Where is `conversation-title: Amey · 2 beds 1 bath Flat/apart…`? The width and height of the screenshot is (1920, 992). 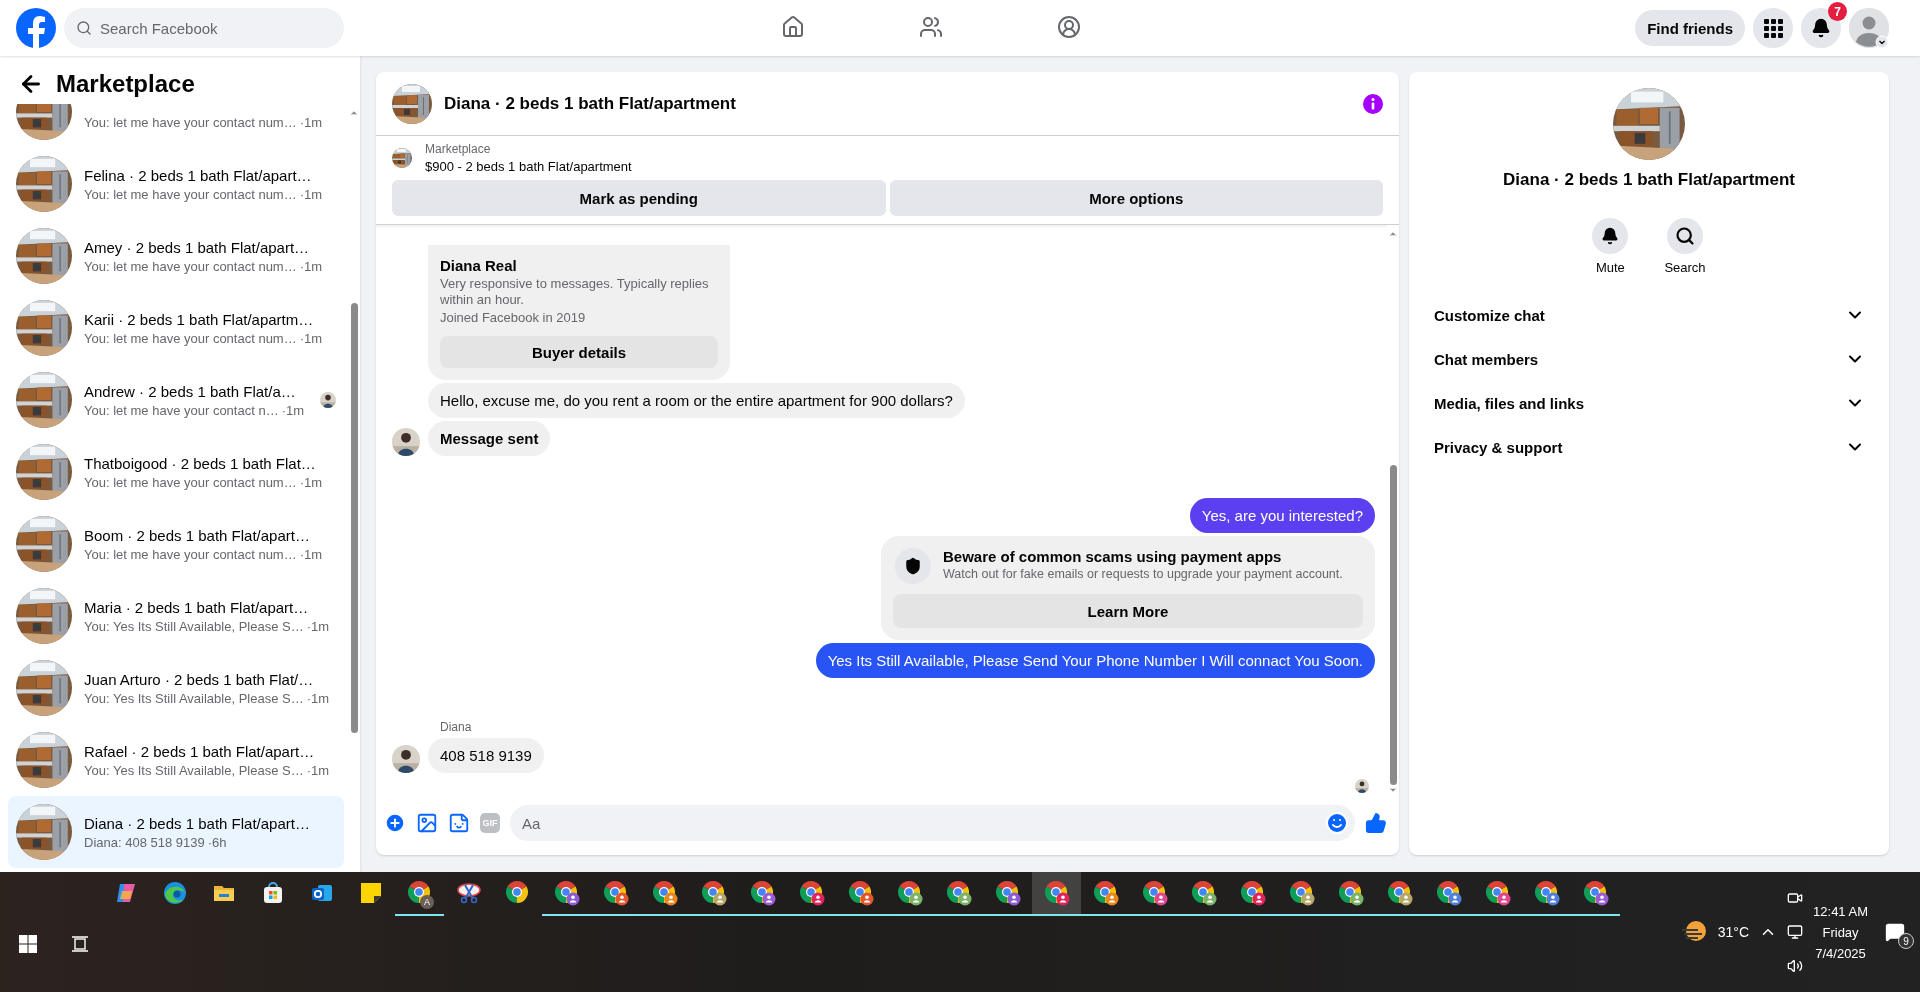
conversation-title: Amey · 2 beds 1 bath Flat/apart… is located at coordinates (197, 247).